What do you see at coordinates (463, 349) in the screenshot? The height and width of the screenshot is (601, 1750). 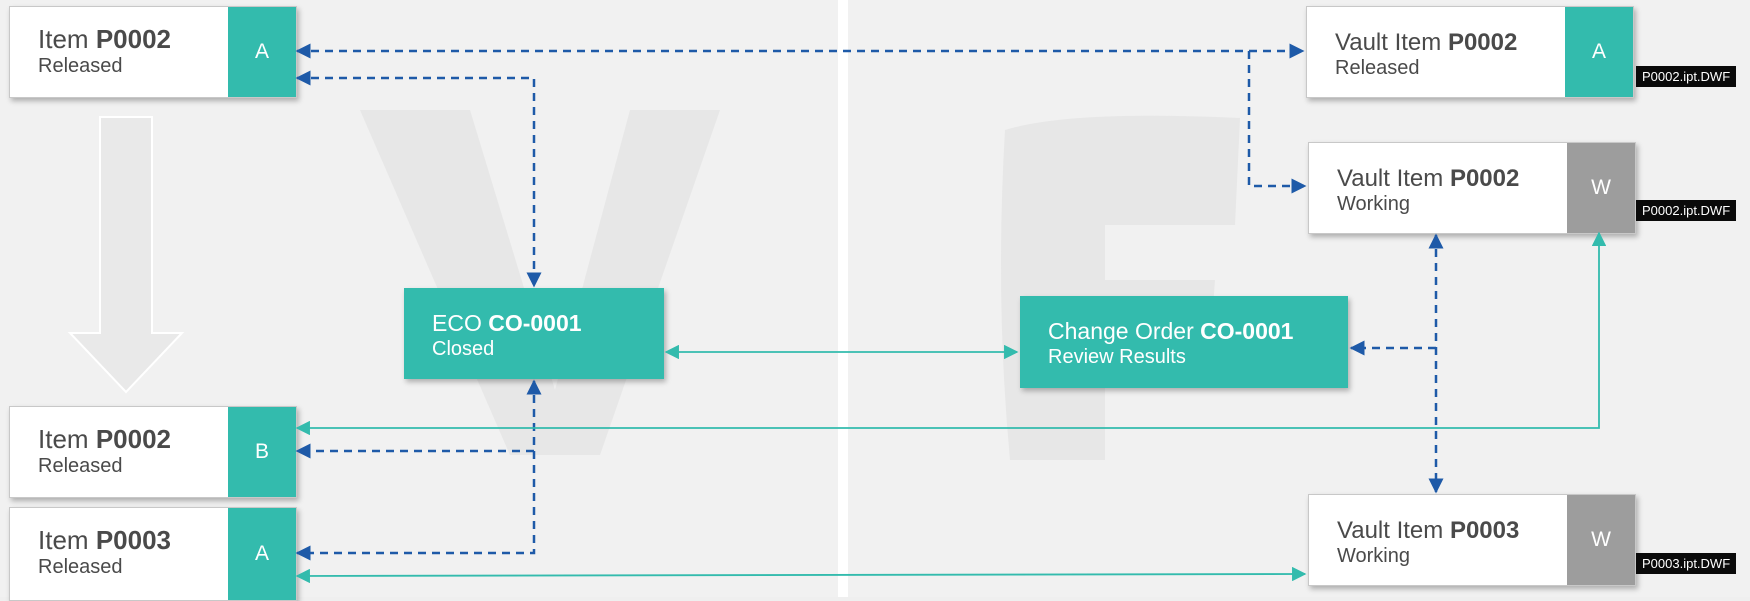 I see `eco-state: Closed` at bounding box center [463, 349].